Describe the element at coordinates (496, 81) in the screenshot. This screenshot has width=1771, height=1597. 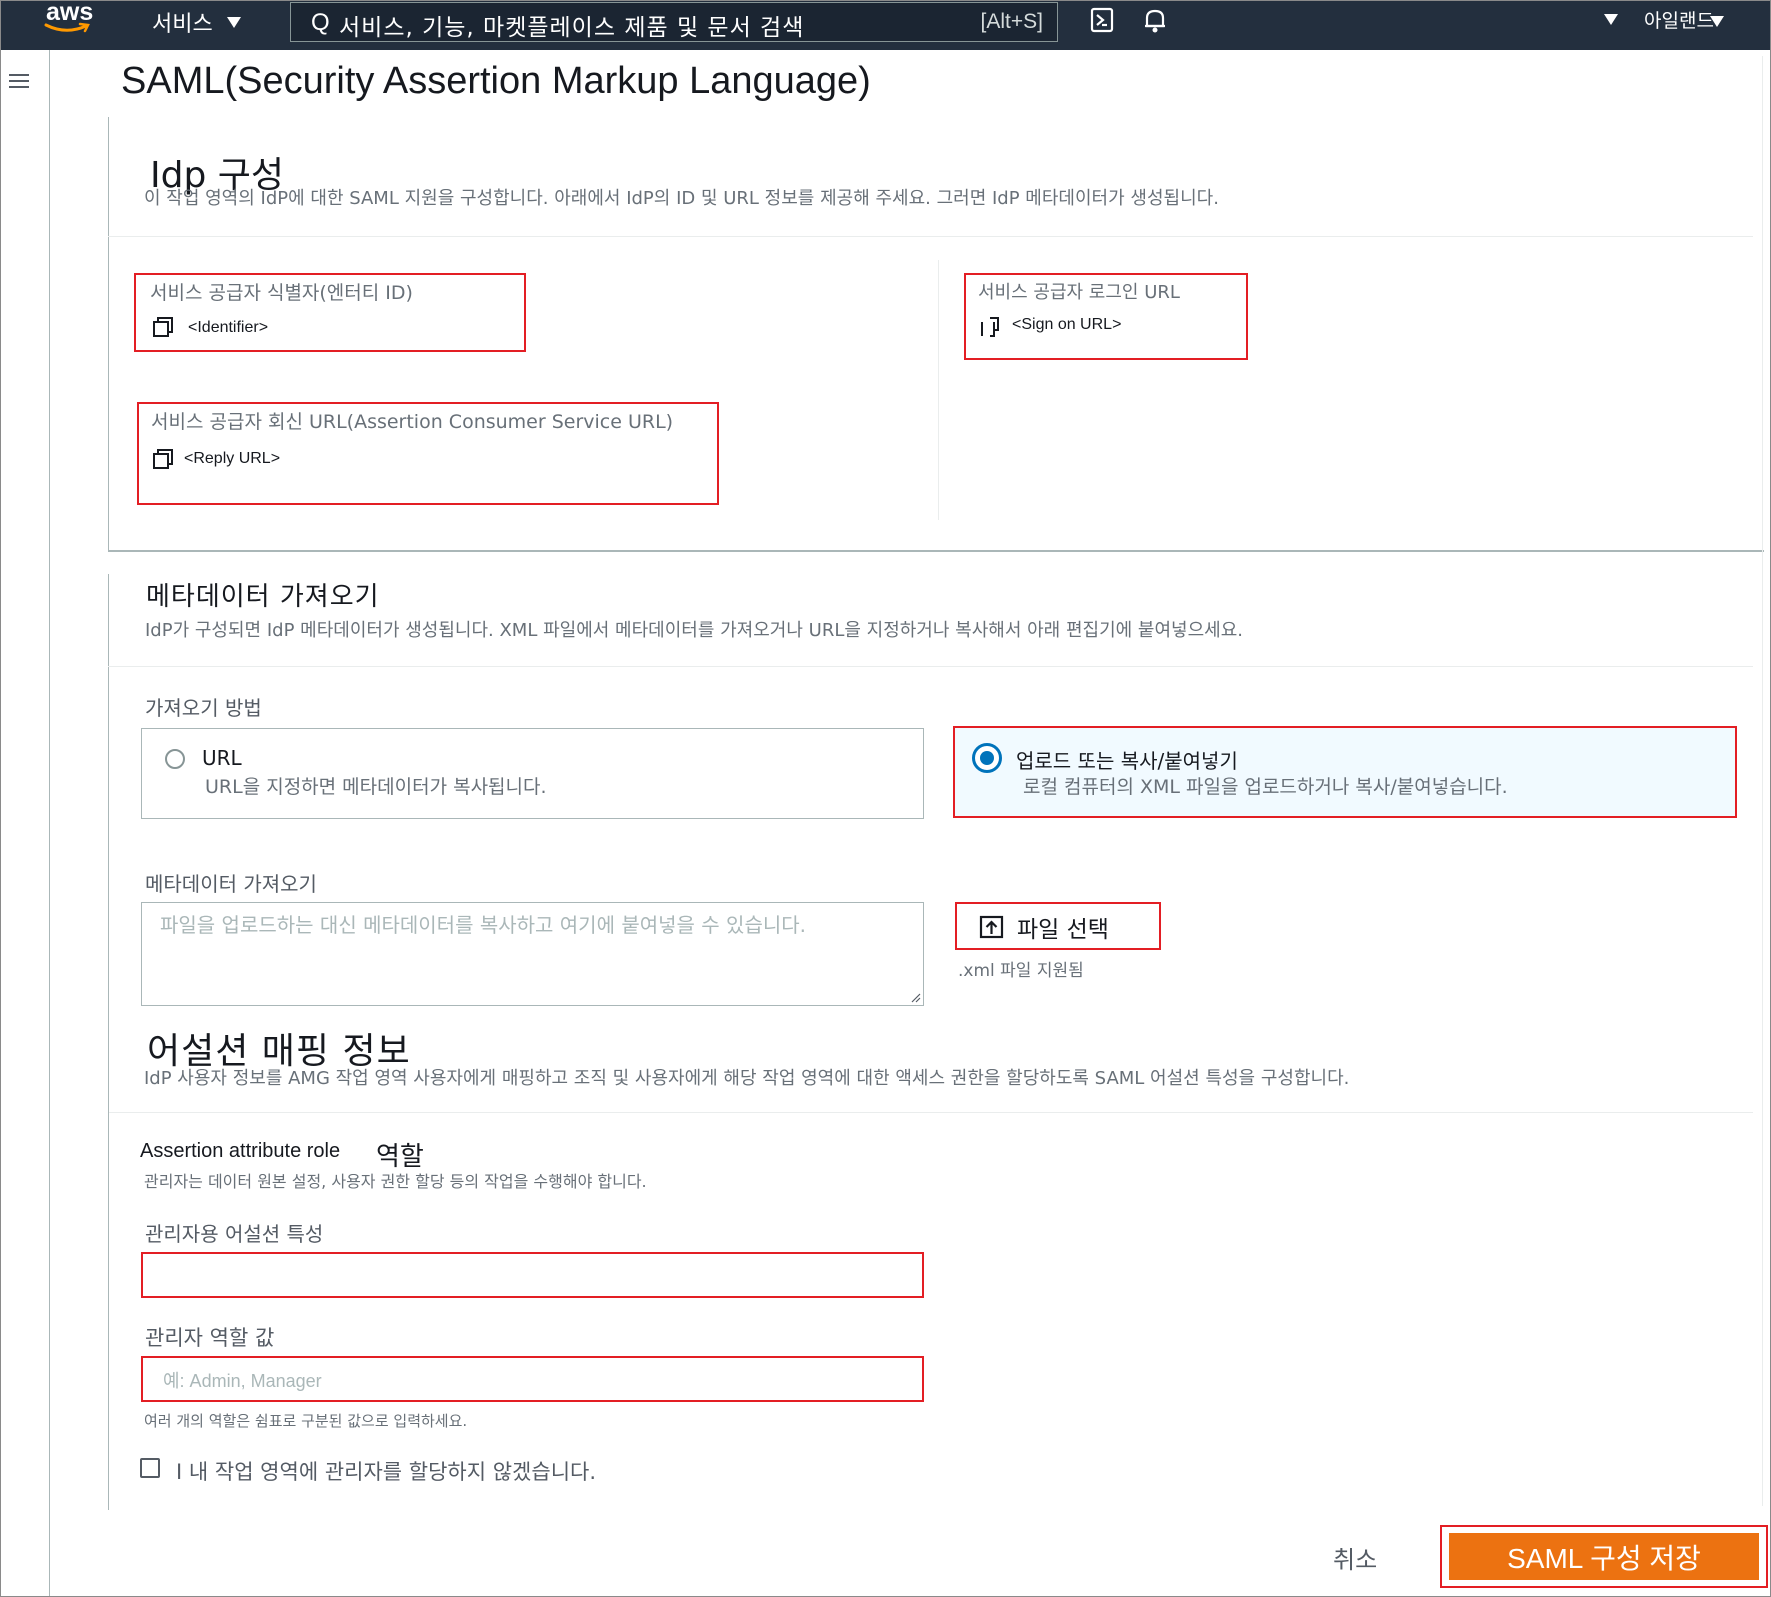
I see `page-title: SAML(Security Assertion Markup Language)` at that location.